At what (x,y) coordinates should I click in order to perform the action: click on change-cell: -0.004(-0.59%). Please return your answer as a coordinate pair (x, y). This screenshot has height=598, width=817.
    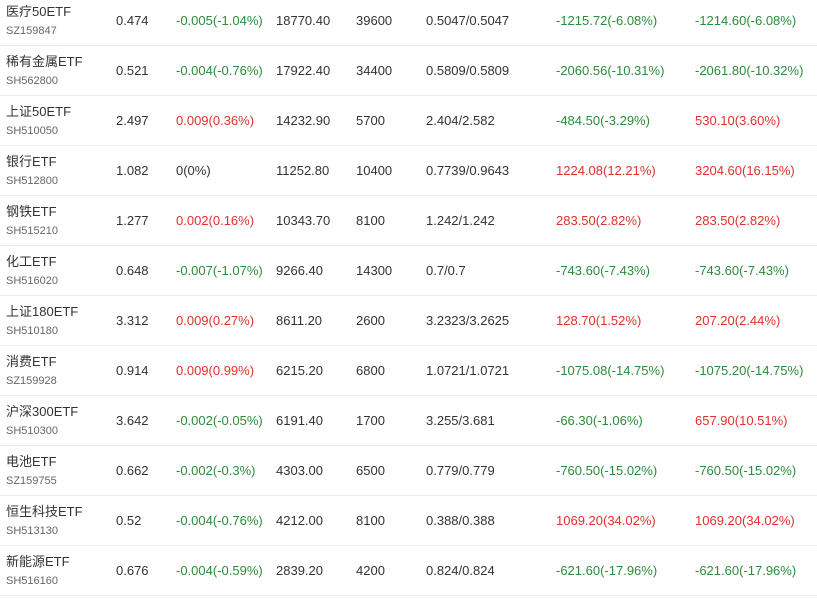
    Looking at the image, I should click on (226, 570).